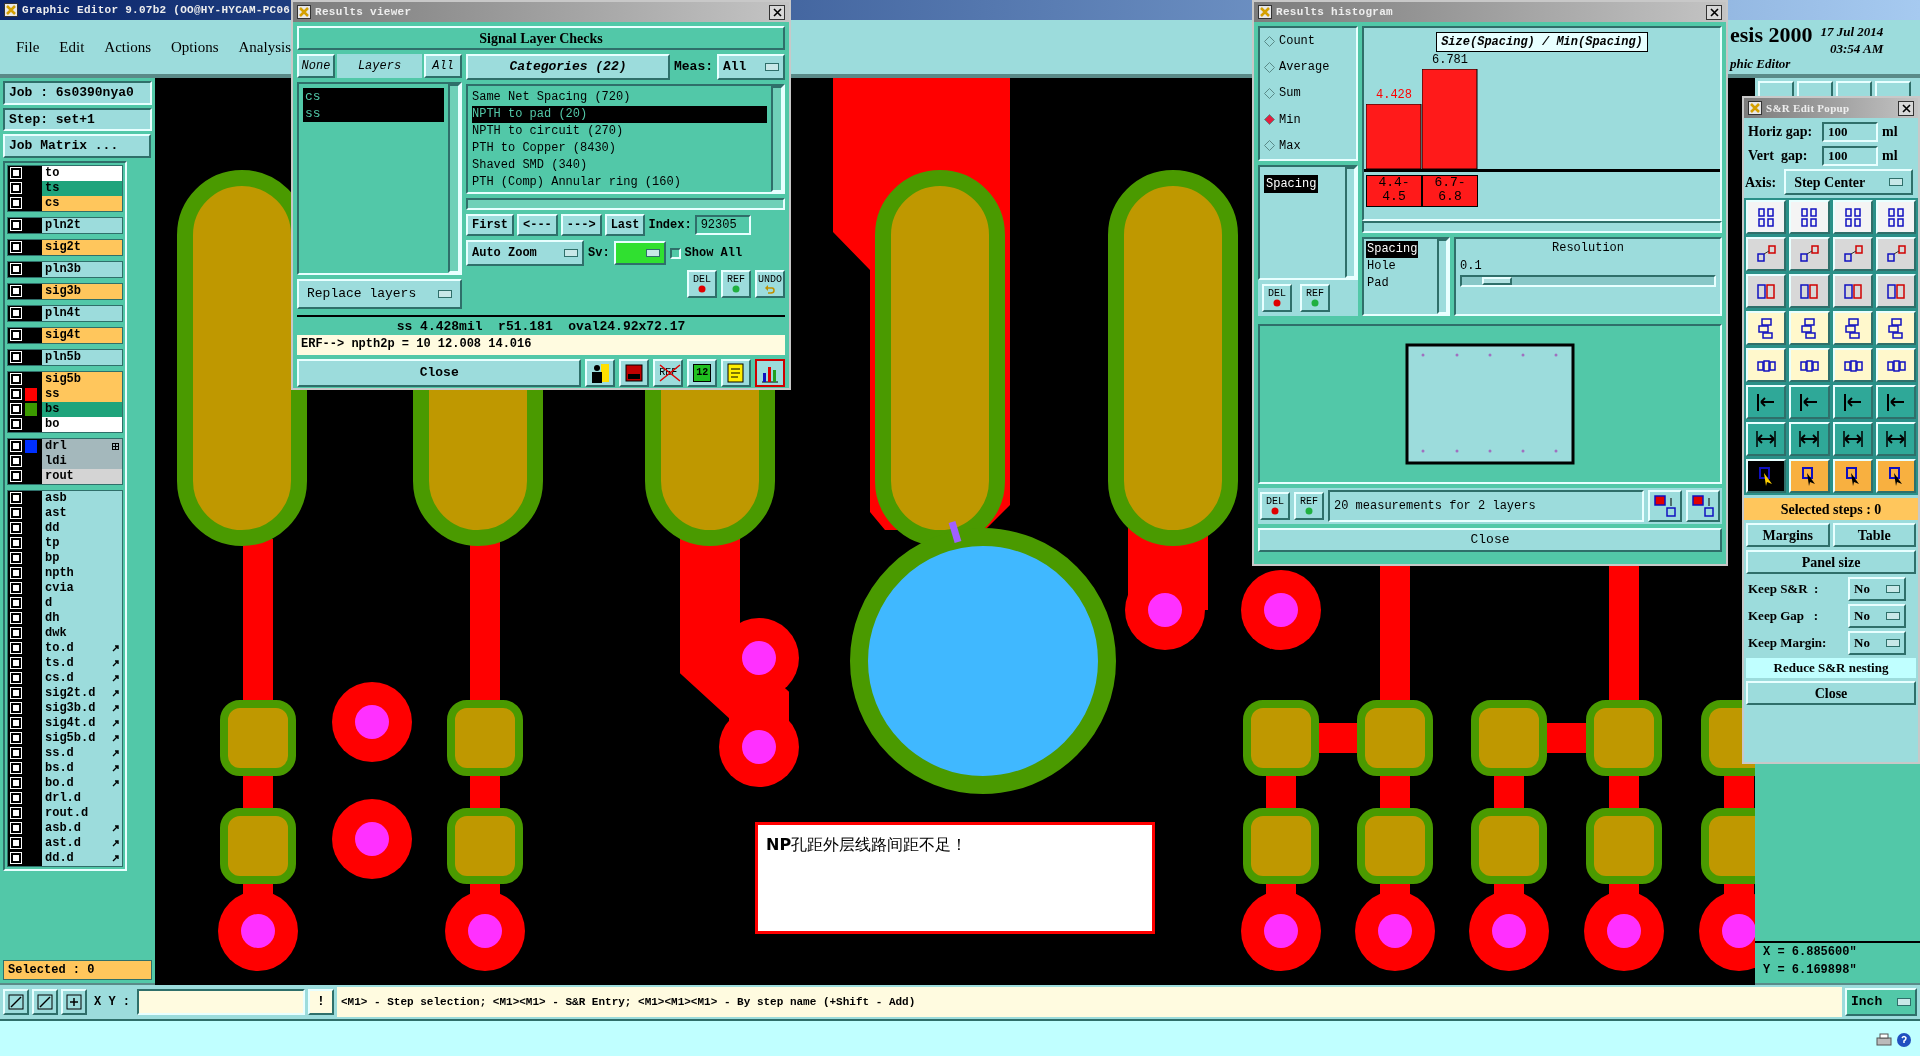 The image size is (1920, 1056). I want to click on menu-item: Analysis, so click(265, 47).